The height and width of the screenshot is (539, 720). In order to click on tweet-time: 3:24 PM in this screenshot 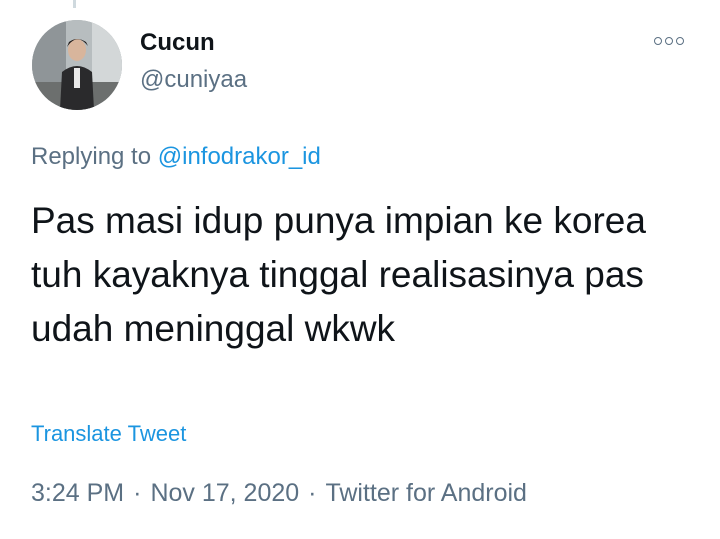, I will do `click(77, 493)`.